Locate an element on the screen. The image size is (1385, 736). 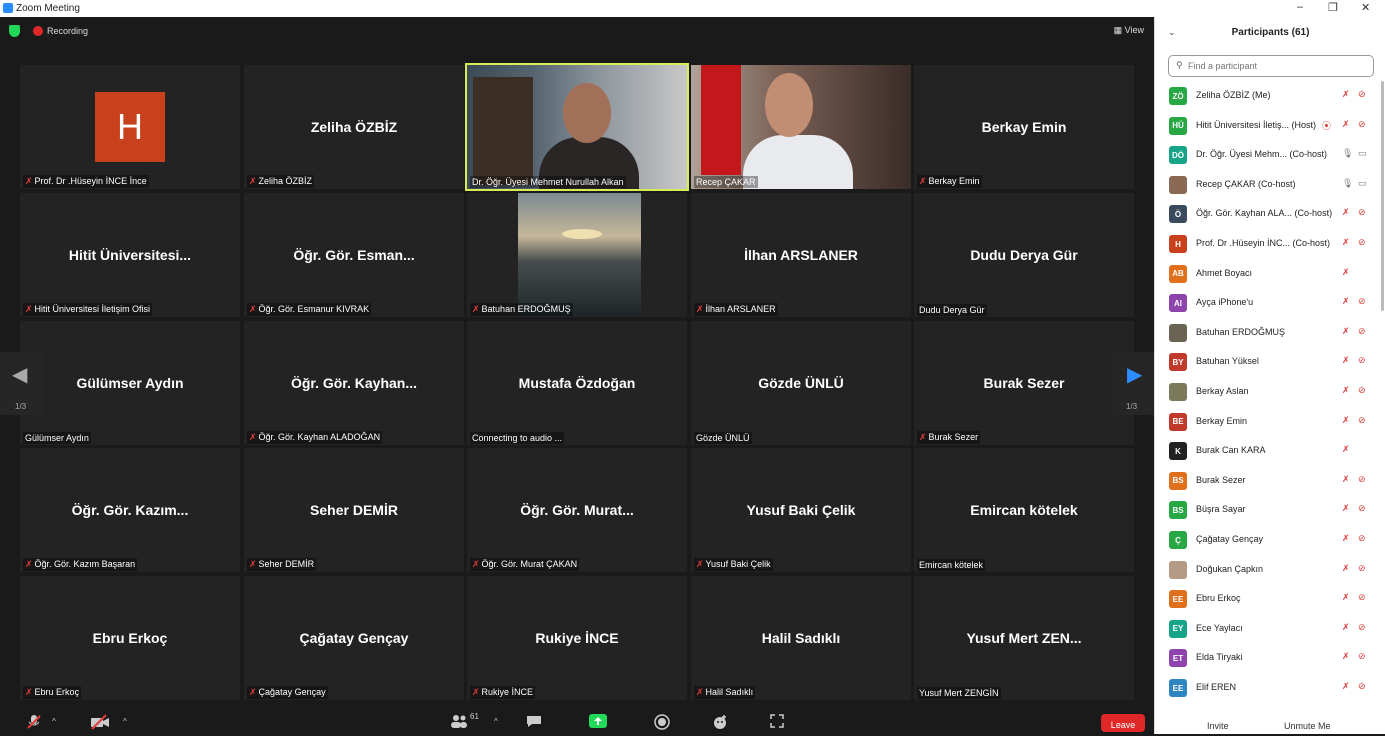
security-shield-icon is located at coordinates (14, 31).